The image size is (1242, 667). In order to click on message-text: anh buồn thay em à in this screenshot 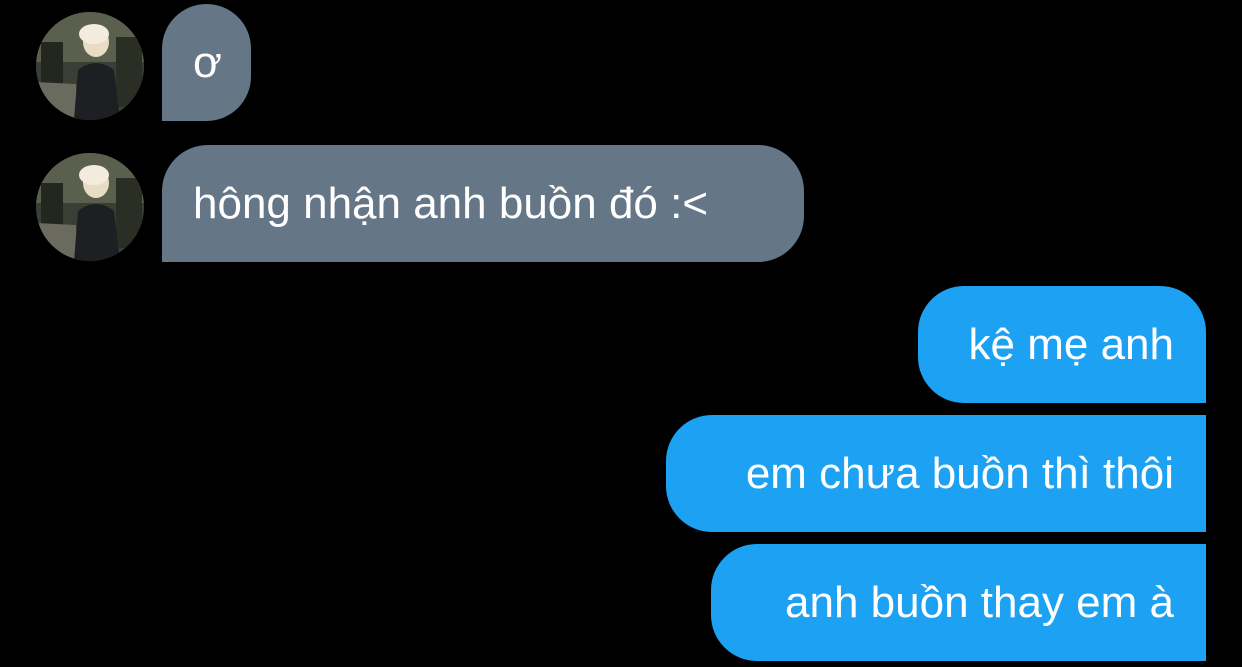, I will do `click(979, 602)`.